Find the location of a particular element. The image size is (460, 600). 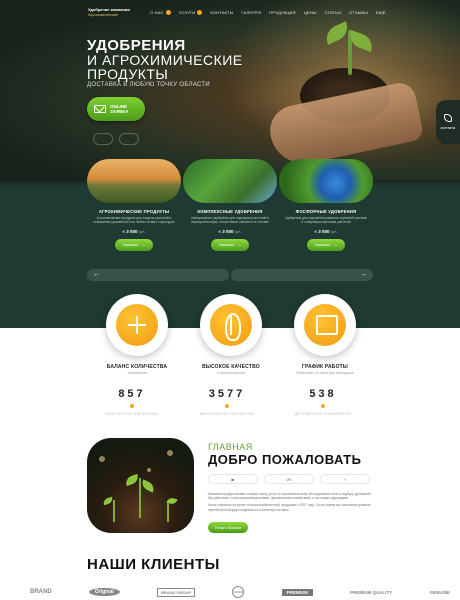

nav-item-articles: СТАТЬИ is located at coordinates (333, 12).